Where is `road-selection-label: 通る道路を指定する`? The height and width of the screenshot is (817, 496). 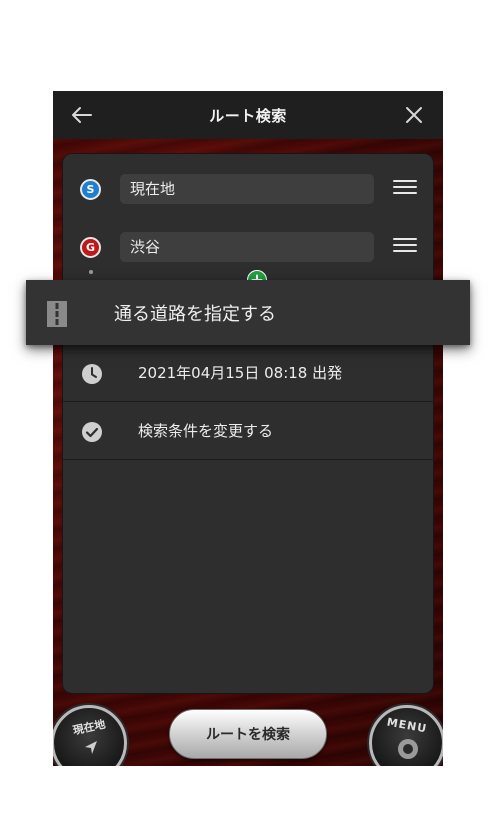 road-selection-label: 通る道路を指定する is located at coordinates (195, 314).